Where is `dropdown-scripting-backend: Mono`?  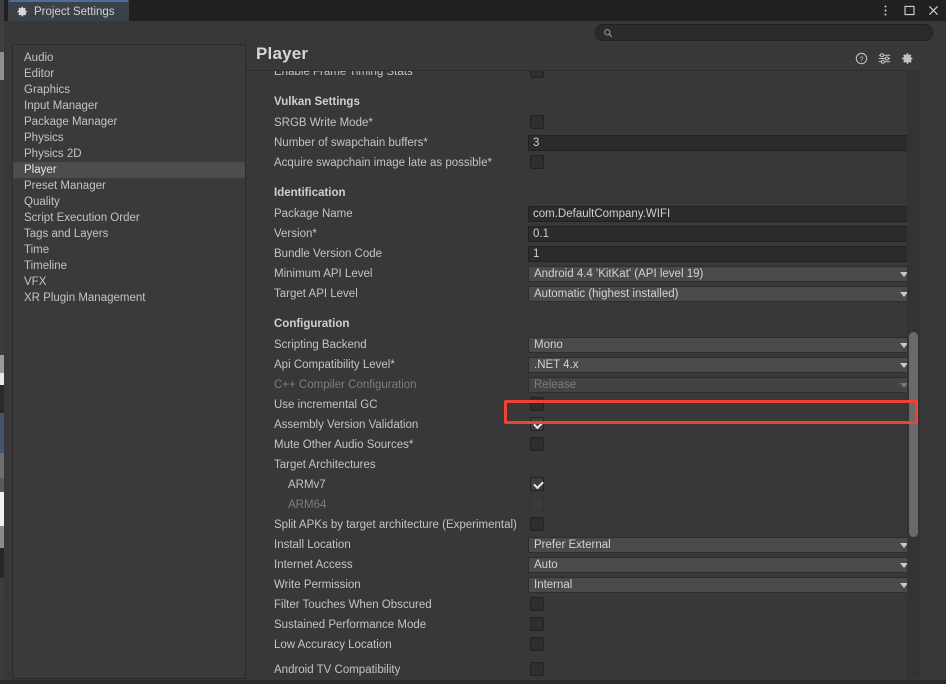 dropdown-scripting-backend: Mono is located at coordinates (721, 345).